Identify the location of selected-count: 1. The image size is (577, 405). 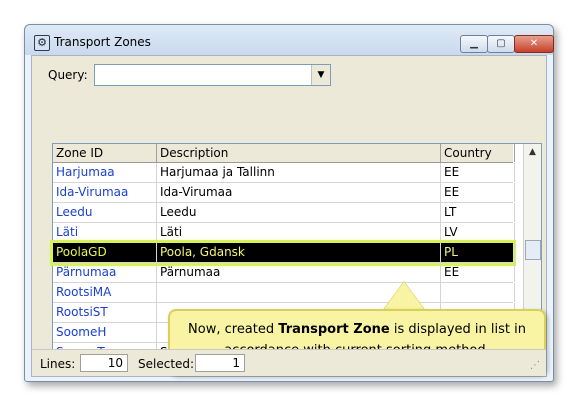
(220, 363).